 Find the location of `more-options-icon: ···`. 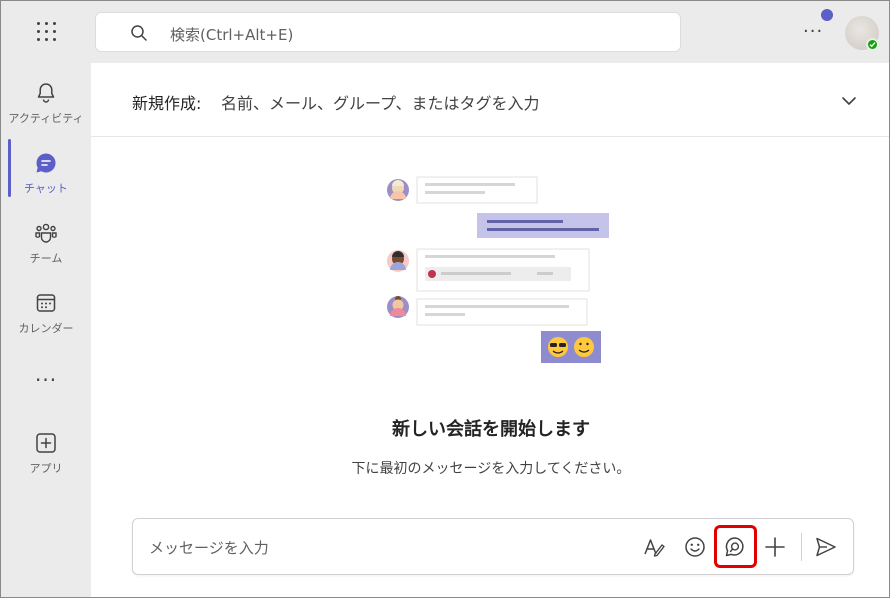

more-options-icon: ··· is located at coordinates (813, 32).